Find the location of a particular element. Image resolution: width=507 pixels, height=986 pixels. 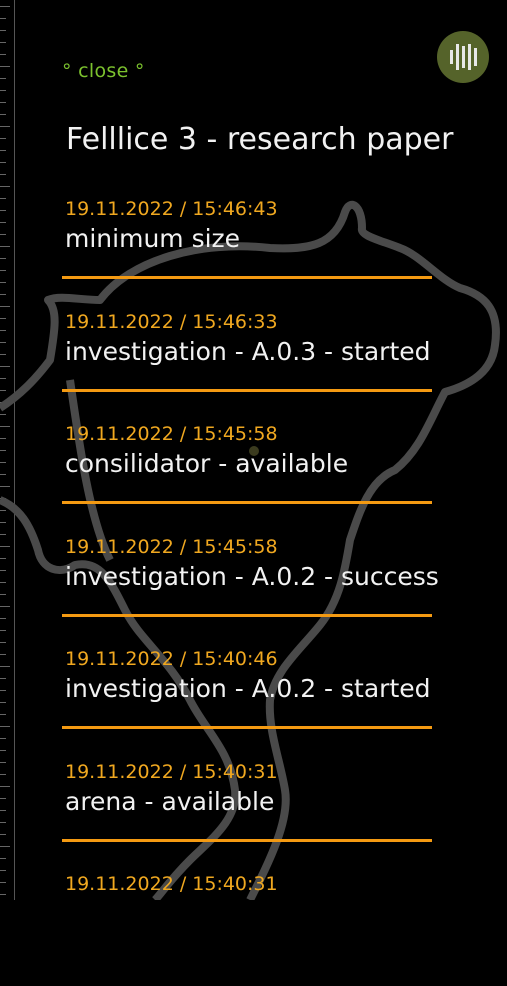

log-message: minimum size is located at coordinates (153, 238).